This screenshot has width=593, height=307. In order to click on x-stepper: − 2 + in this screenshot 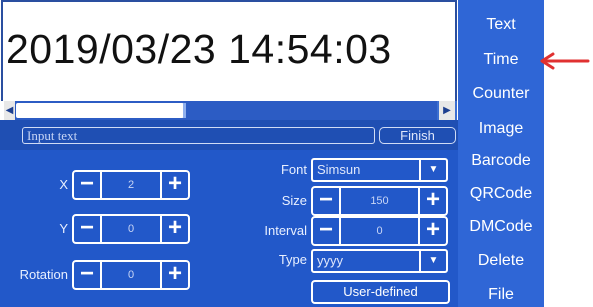, I will do `click(131, 185)`.